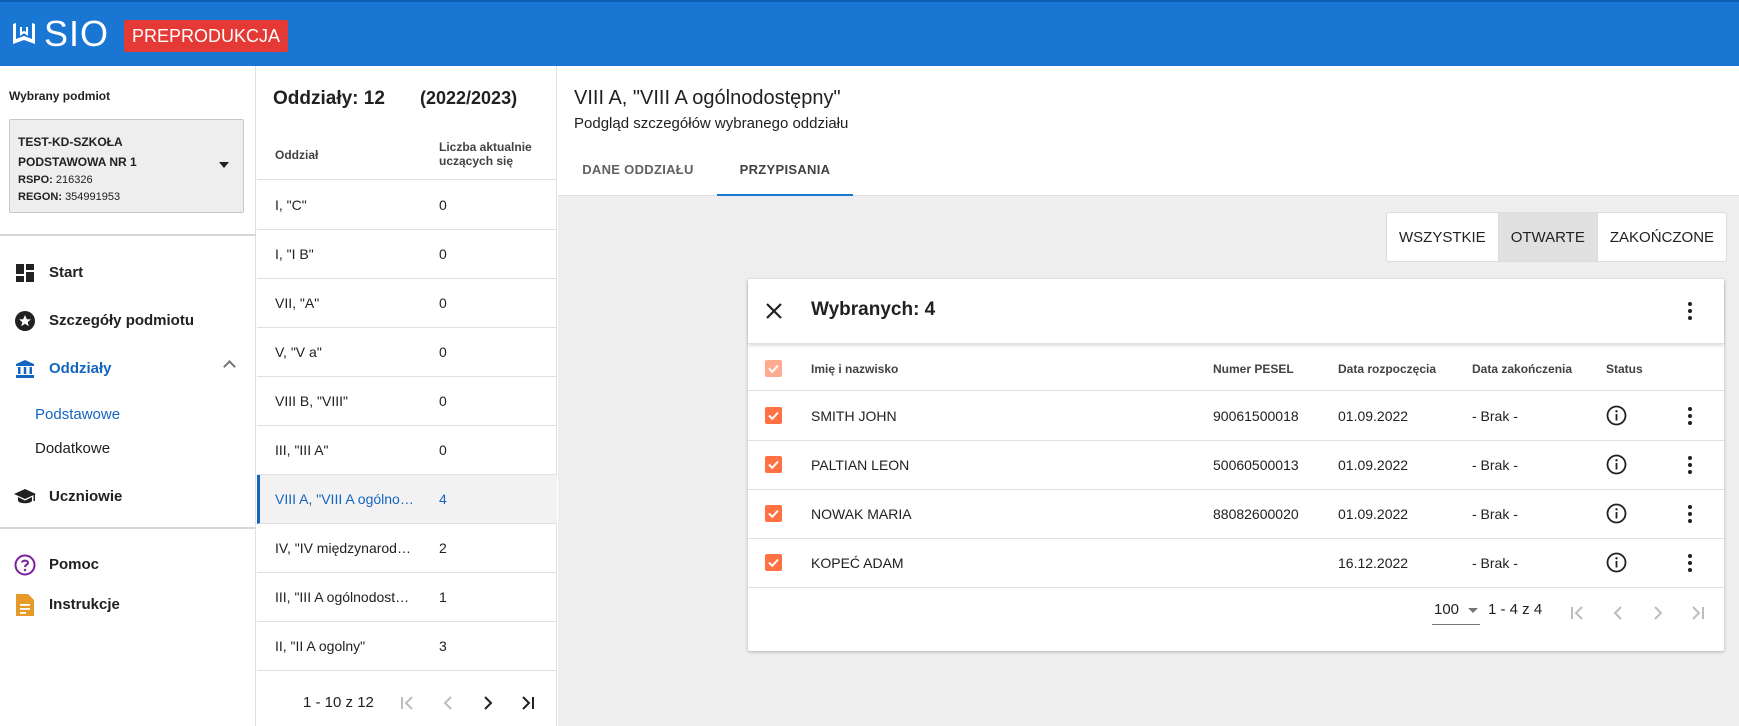  Describe the element at coordinates (229, 366) in the screenshot. I see `chevron-up-icon` at that location.